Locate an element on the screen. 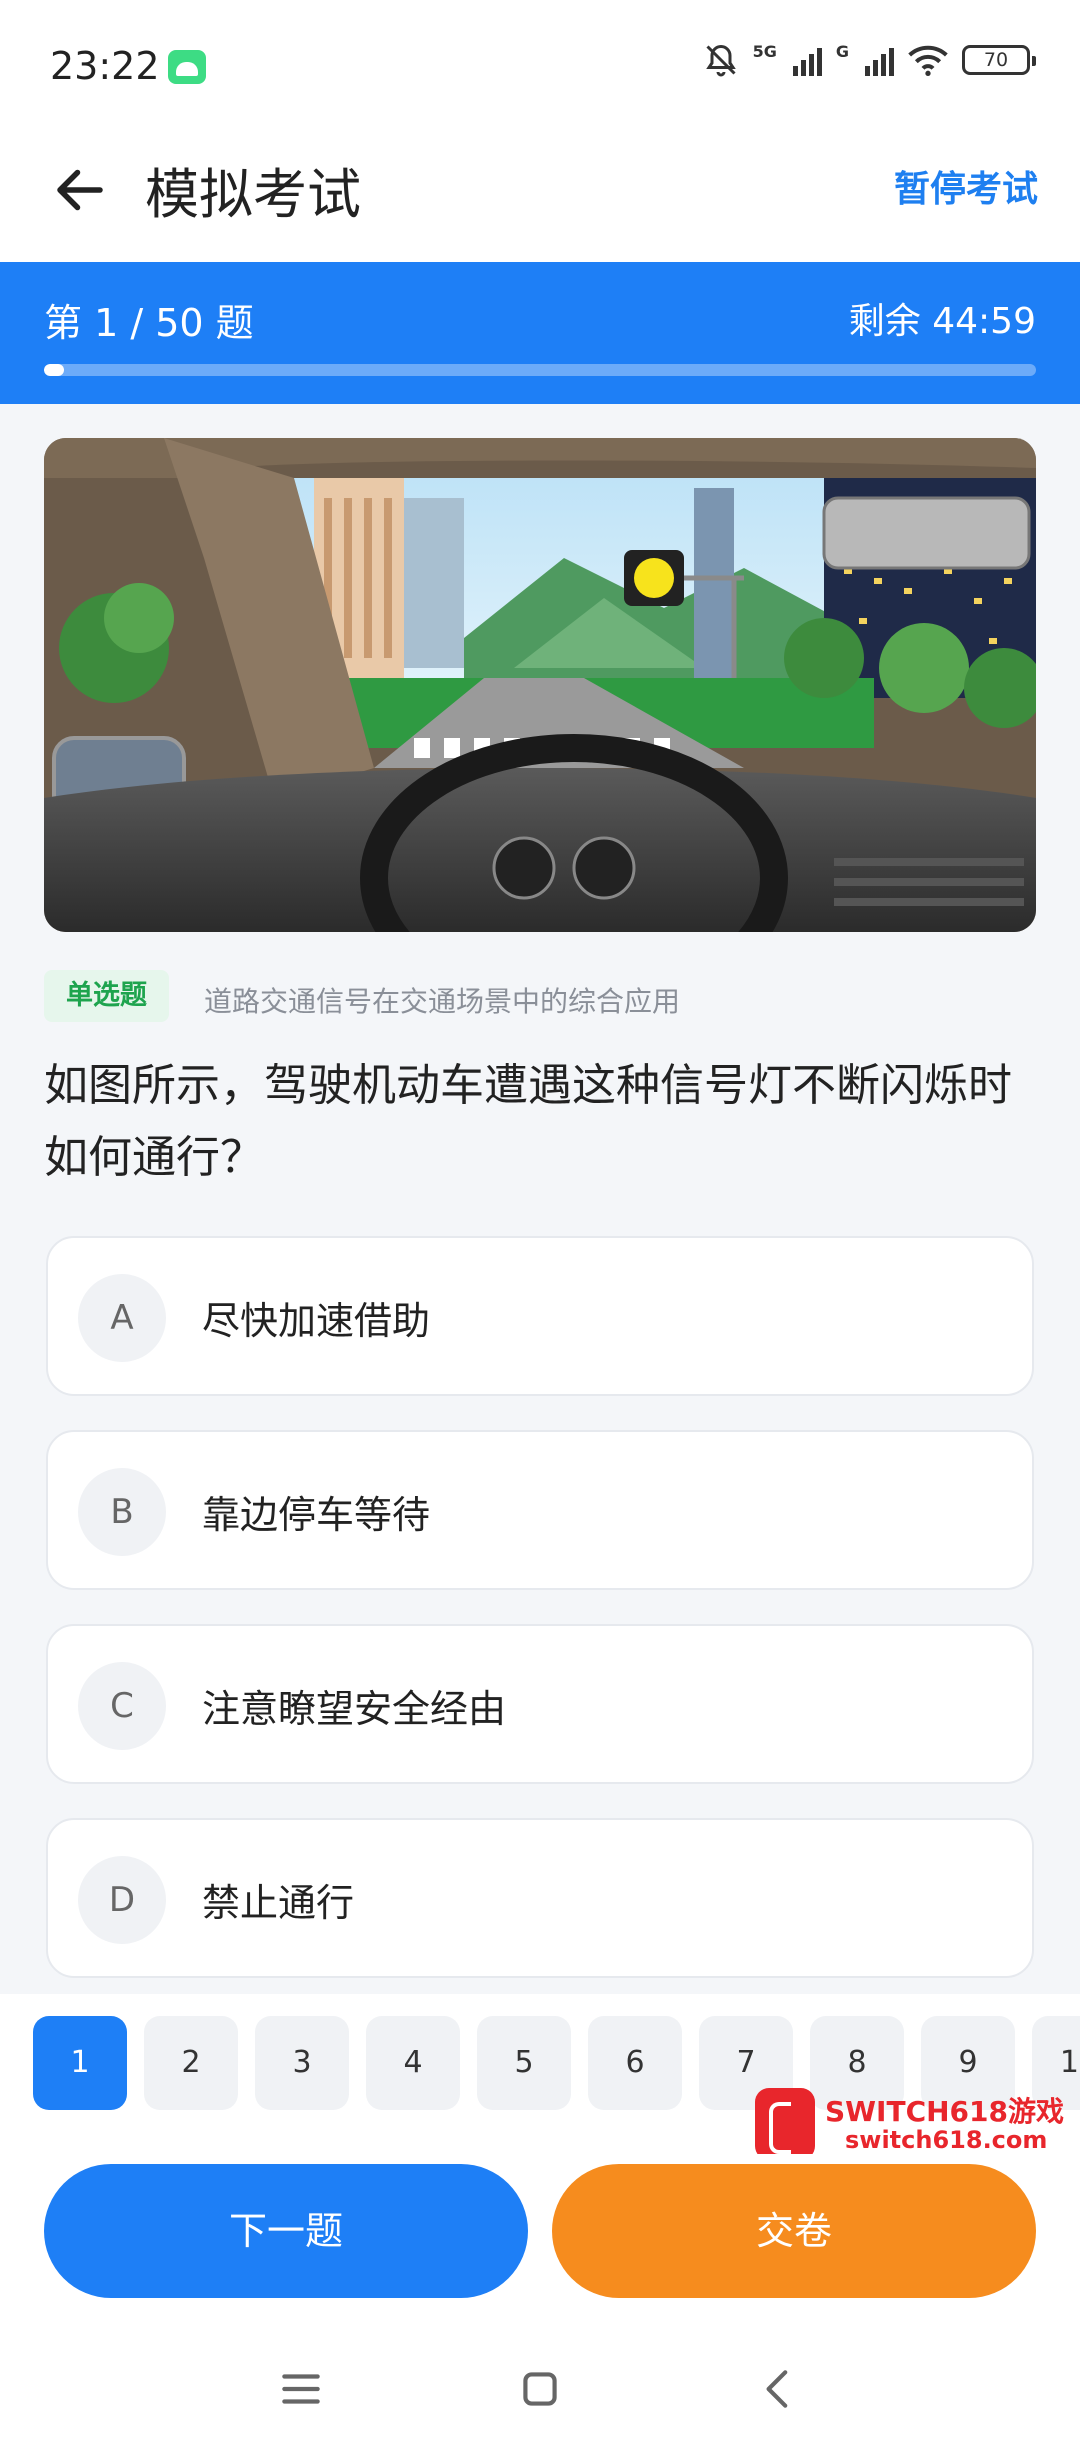 Image resolution: width=1080 pixels, height=2460 pixels. page-title: 模拟考试 is located at coordinates (253, 194).